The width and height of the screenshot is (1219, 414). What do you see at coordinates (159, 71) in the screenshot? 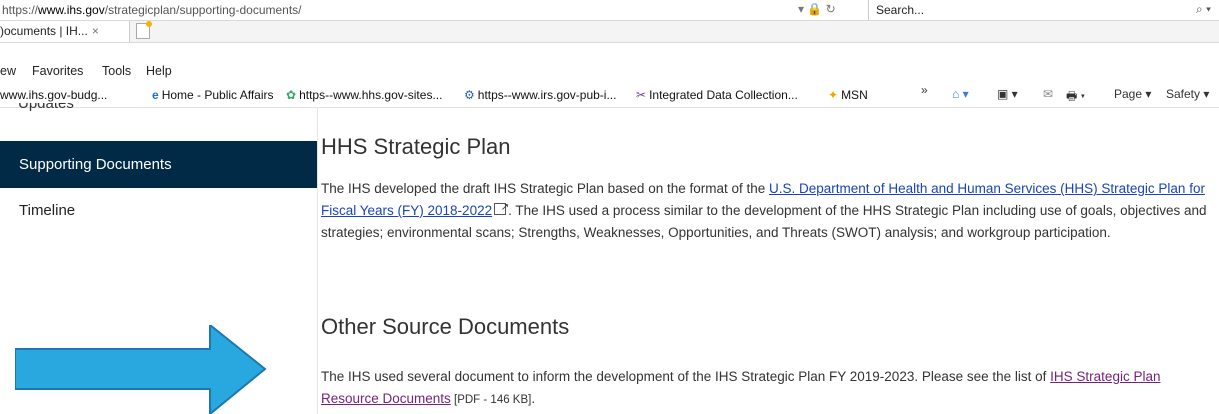
I see `menu-help: Help` at bounding box center [159, 71].